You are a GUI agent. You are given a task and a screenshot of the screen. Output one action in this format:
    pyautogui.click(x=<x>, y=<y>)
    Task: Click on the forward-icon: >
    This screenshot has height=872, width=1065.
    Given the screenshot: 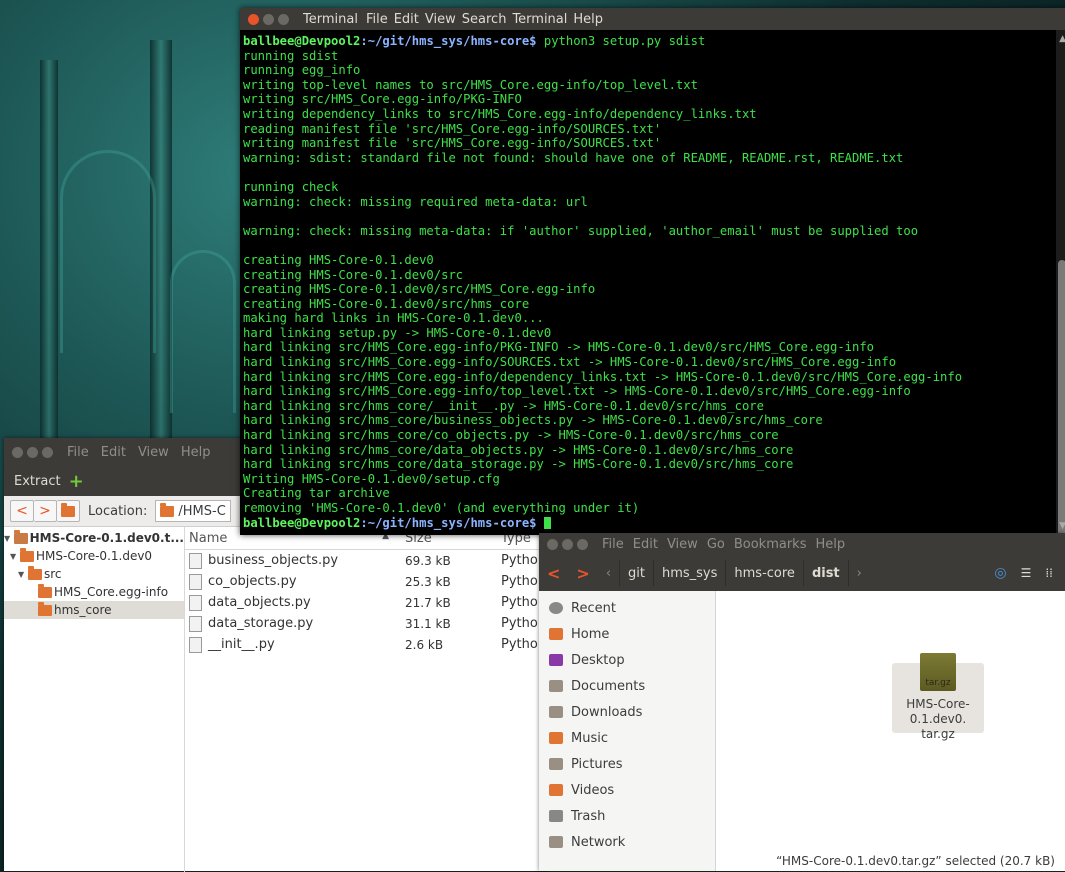 What is the action you would take?
    pyautogui.click(x=582, y=573)
    